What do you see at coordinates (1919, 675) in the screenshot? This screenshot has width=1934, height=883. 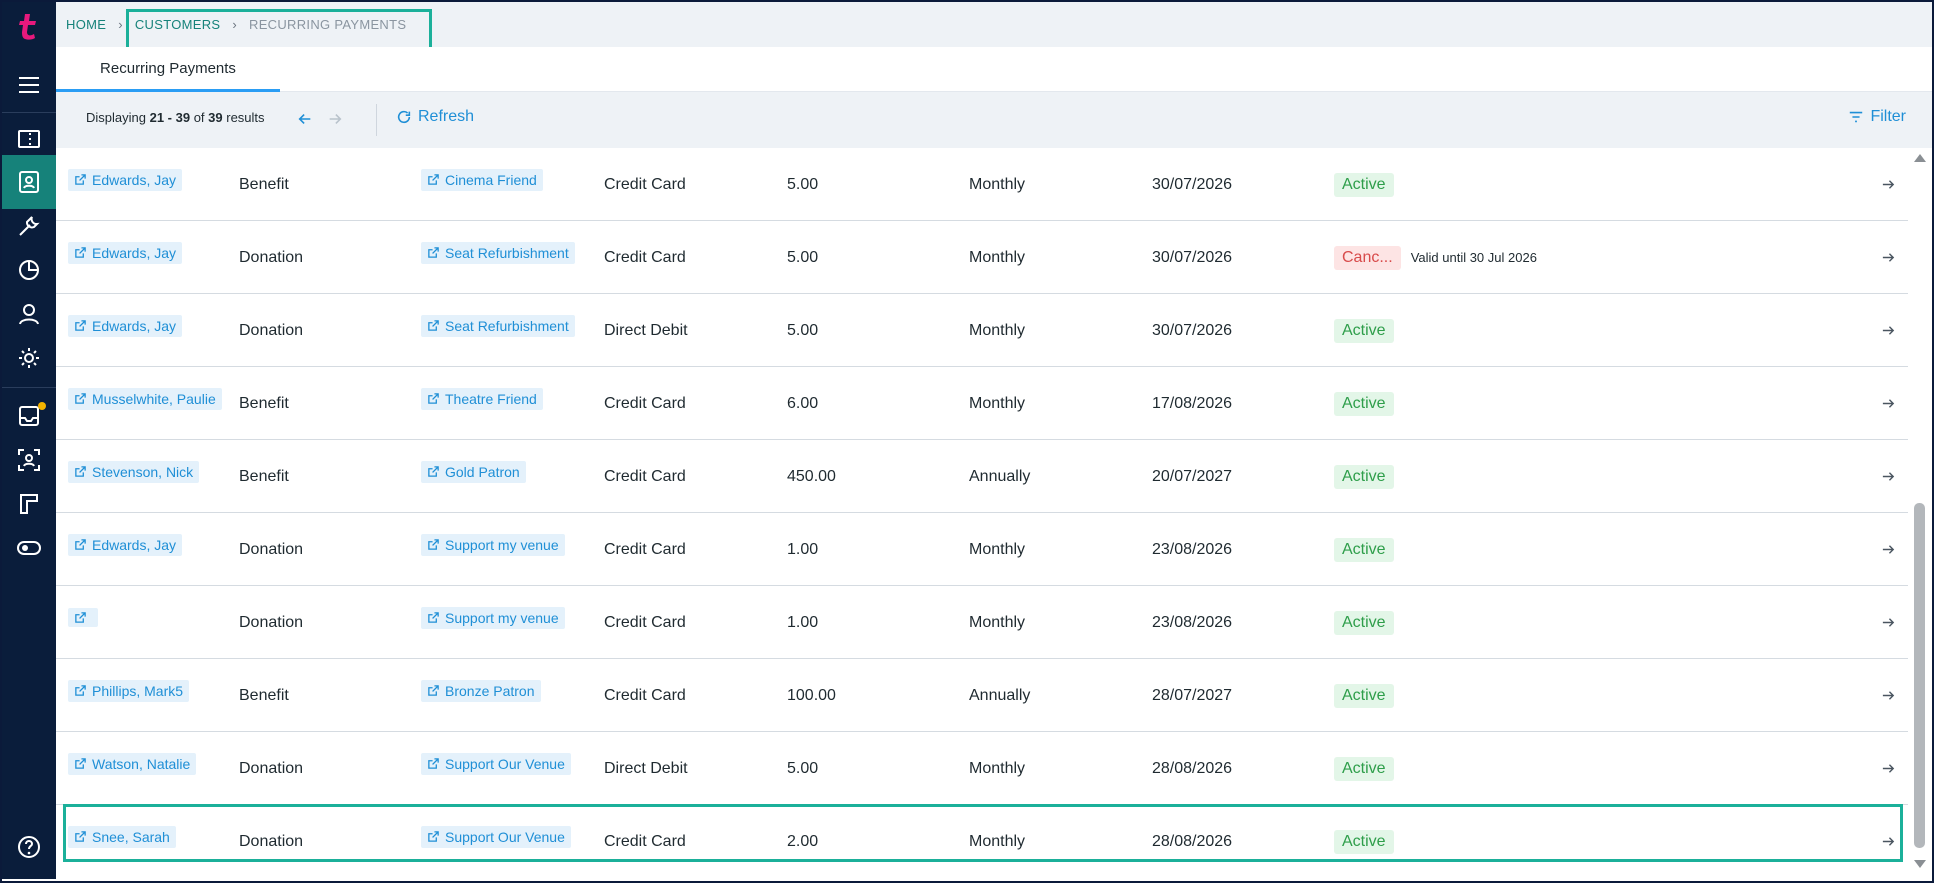 I see `scrollbar-thumb` at bounding box center [1919, 675].